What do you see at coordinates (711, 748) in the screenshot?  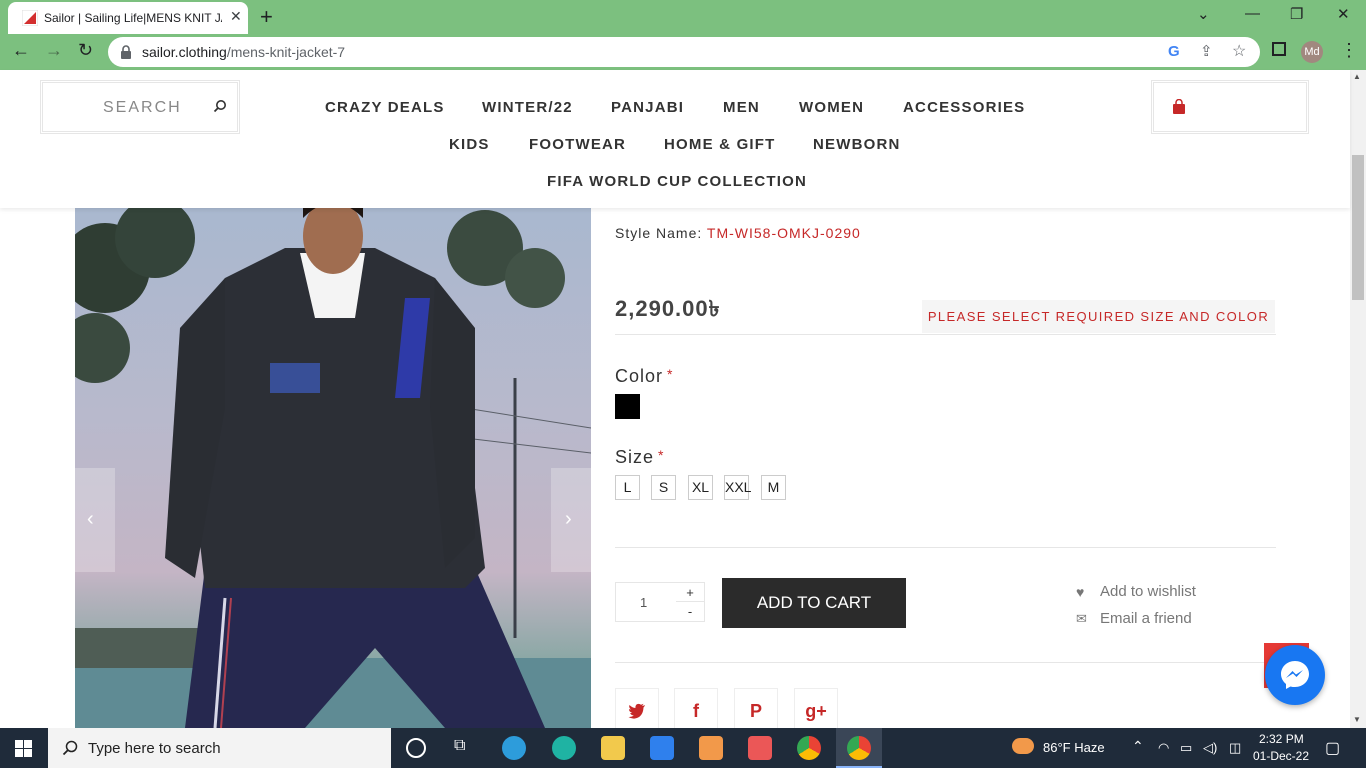 I see `sublime-text-icon` at bounding box center [711, 748].